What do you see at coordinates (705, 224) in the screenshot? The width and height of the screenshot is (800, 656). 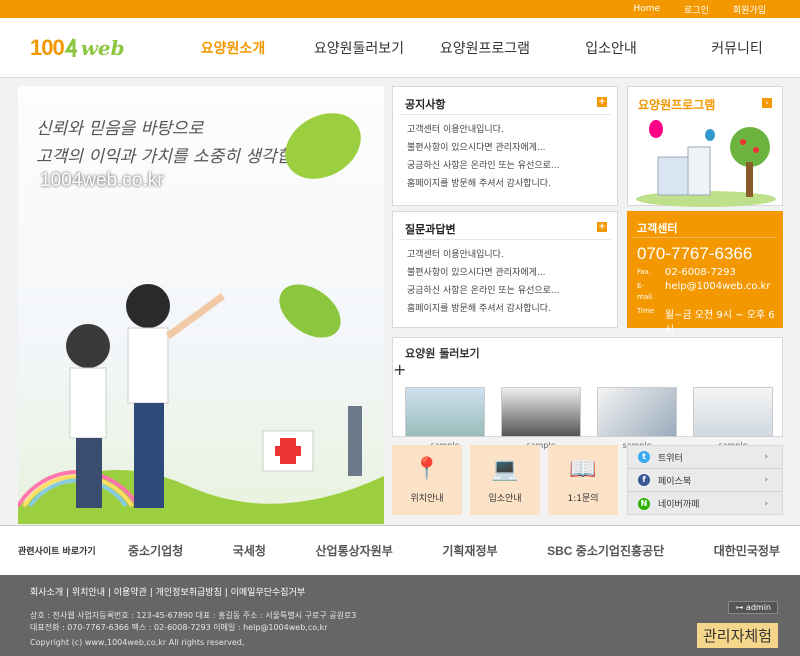 I see `cs-title: 고객센터` at bounding box center [705, 224].